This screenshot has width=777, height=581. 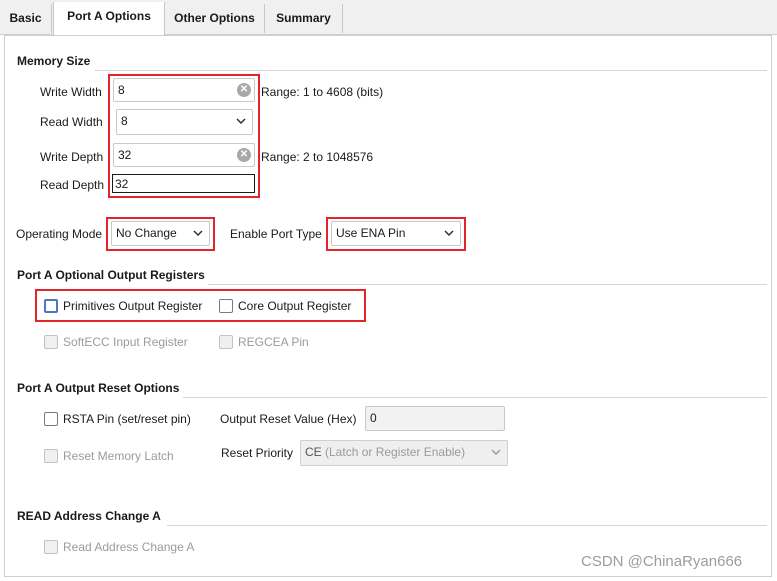 I want to click on read-width-label: Read Width, so click(x=71, y=122).